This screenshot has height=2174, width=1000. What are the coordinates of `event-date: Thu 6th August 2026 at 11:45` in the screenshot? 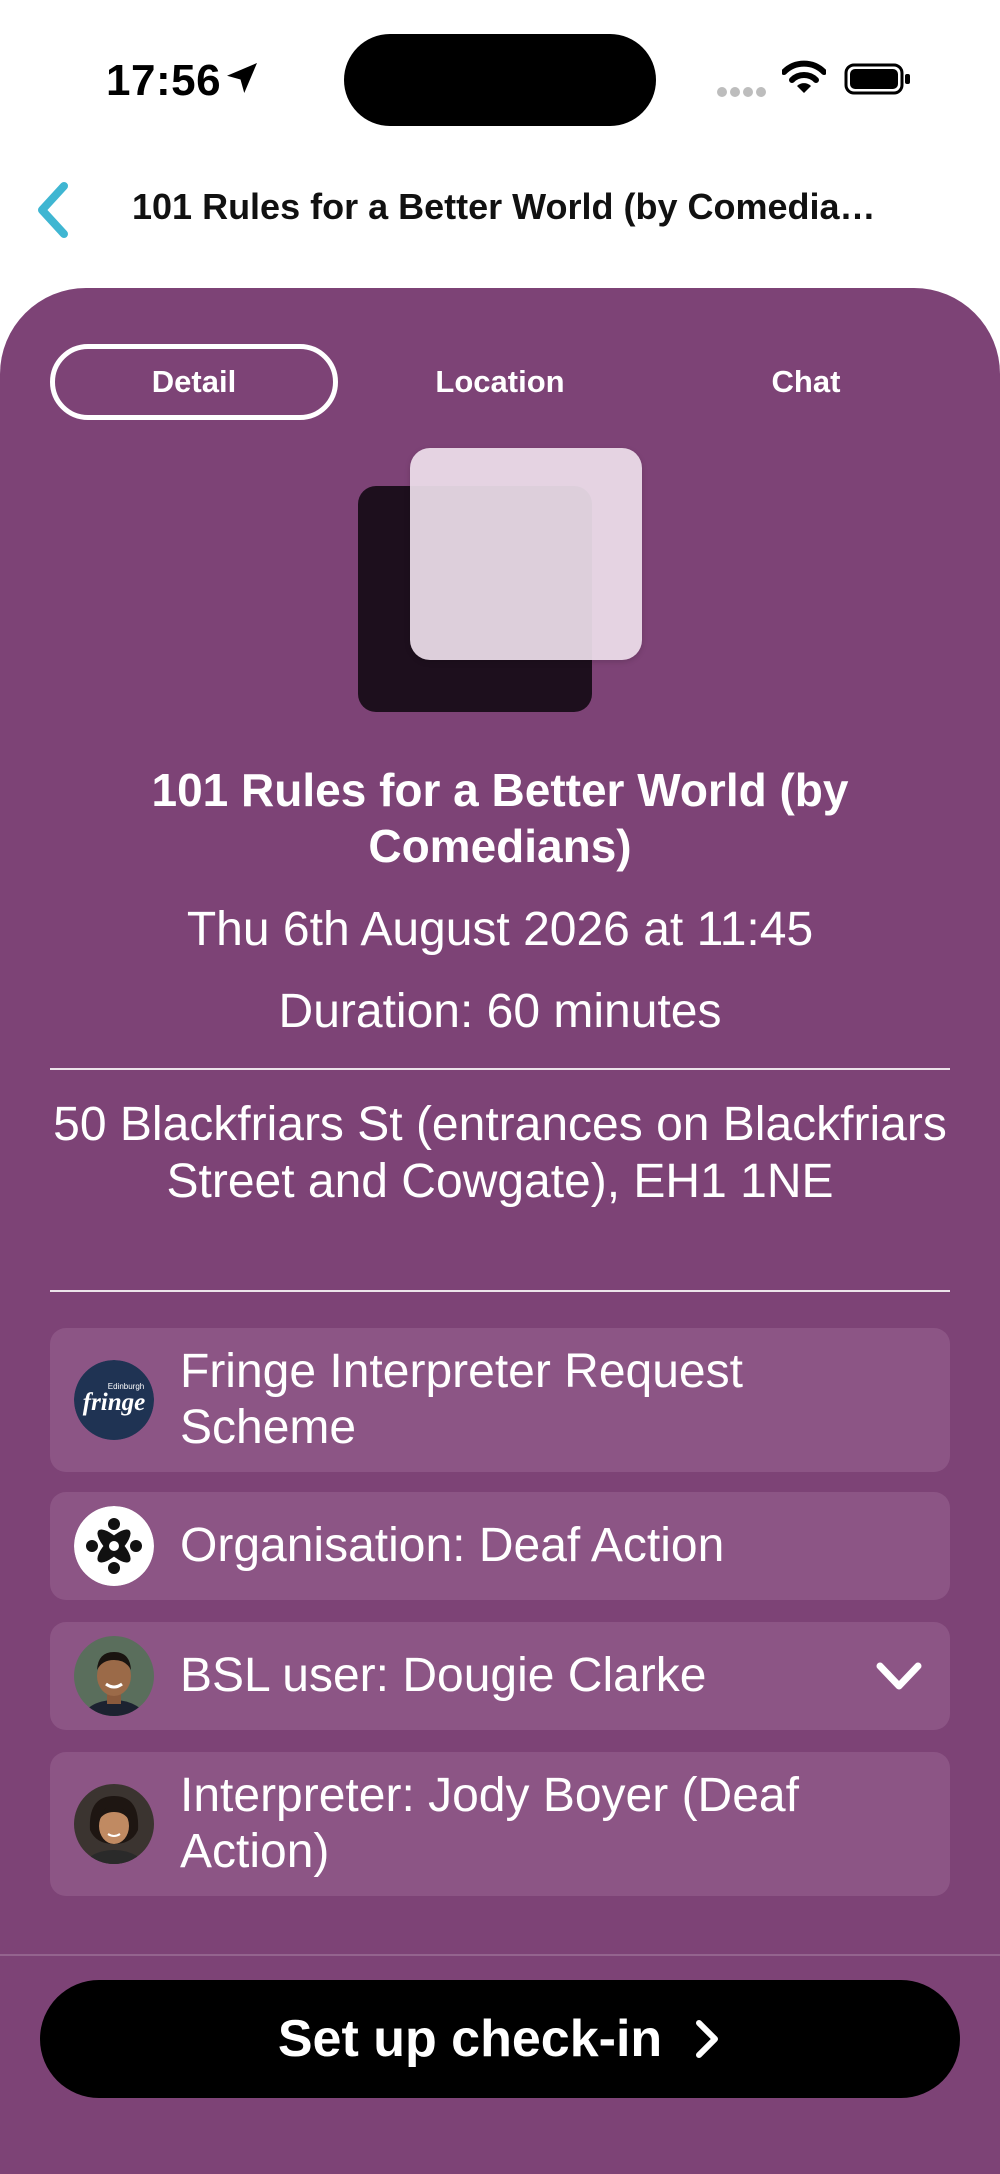 It's located at (500, 929).